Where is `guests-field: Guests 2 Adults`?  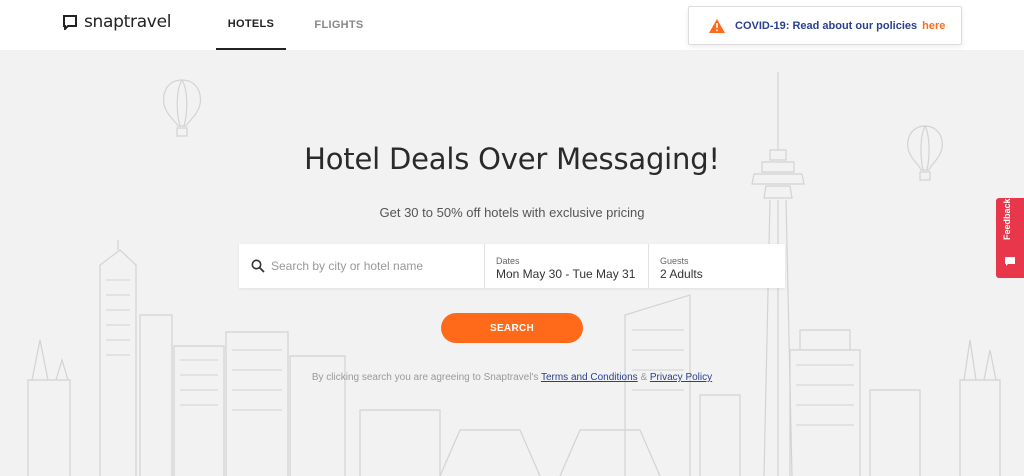 guests-field: Guests 2 Adults is located at coordinates (717, 266).